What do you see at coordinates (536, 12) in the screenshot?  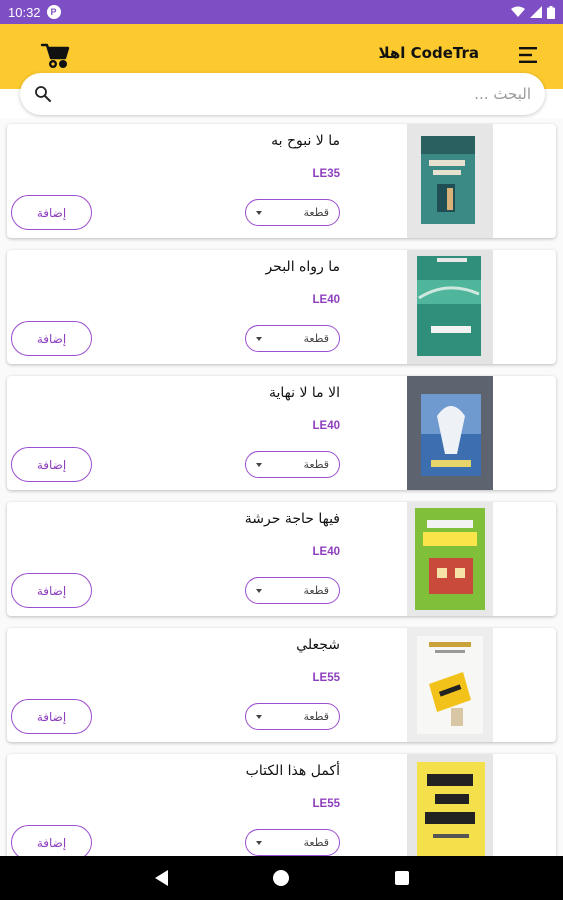 I see `signal-icon` at bounding box center [536, 12].